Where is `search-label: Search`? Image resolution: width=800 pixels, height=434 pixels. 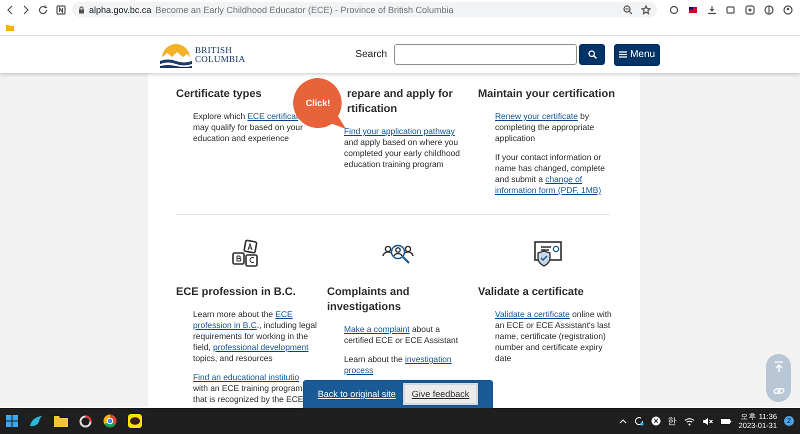
search-label: Search is located at coordinates (371, 54).